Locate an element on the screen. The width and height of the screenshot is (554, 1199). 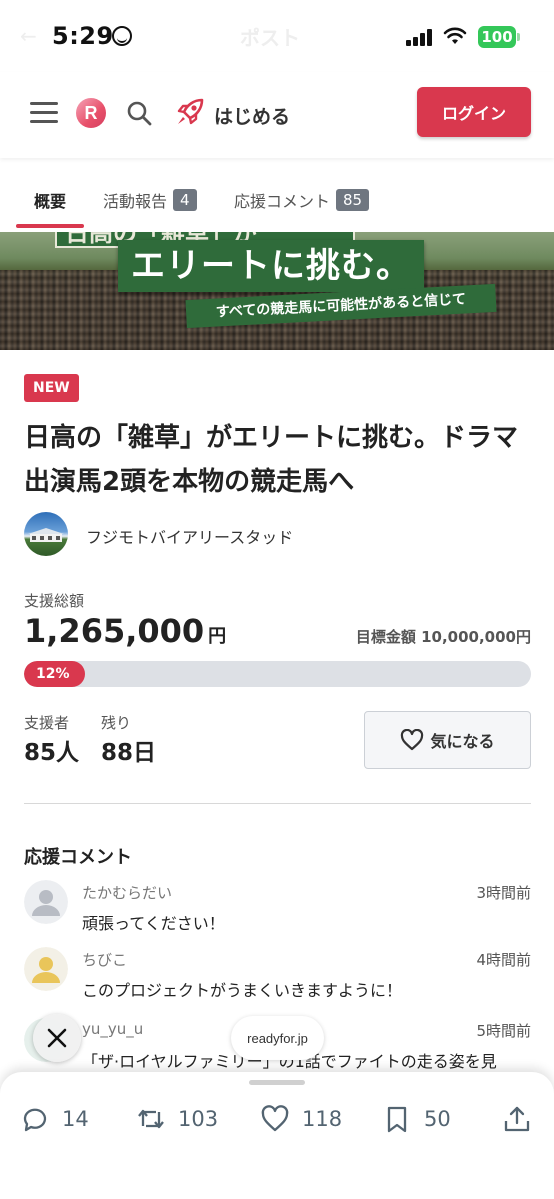
owner-avatar is located at coordinates (46, 534).